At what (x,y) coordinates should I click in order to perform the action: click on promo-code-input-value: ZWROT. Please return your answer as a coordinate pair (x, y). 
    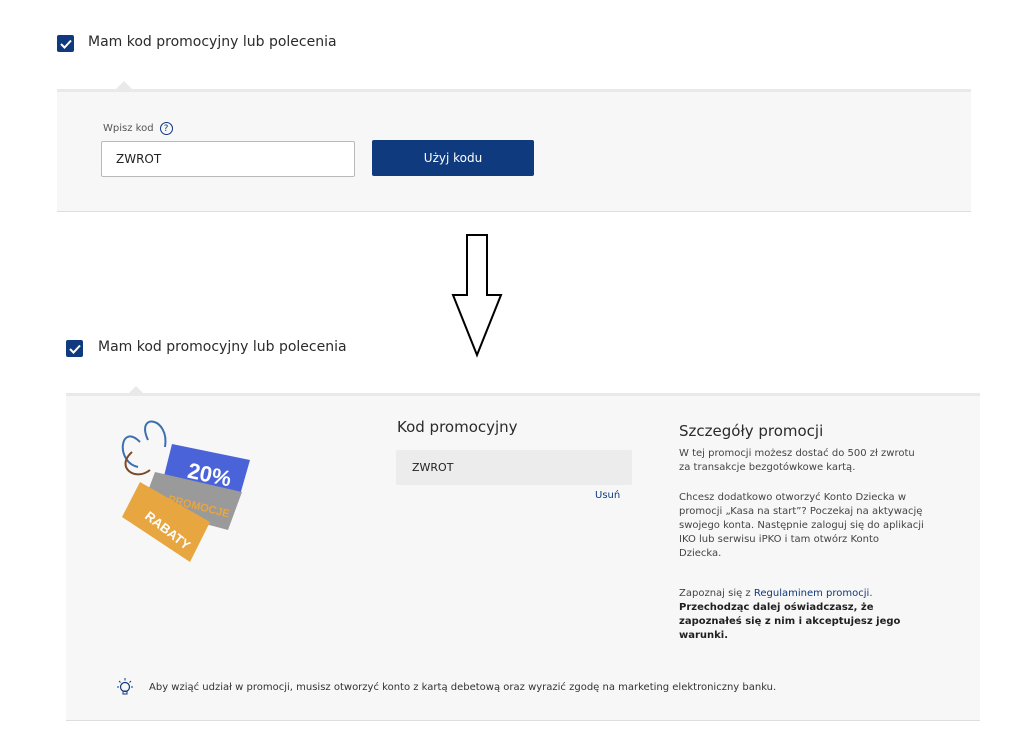
    Looking at the image, I should click on (139, 159).